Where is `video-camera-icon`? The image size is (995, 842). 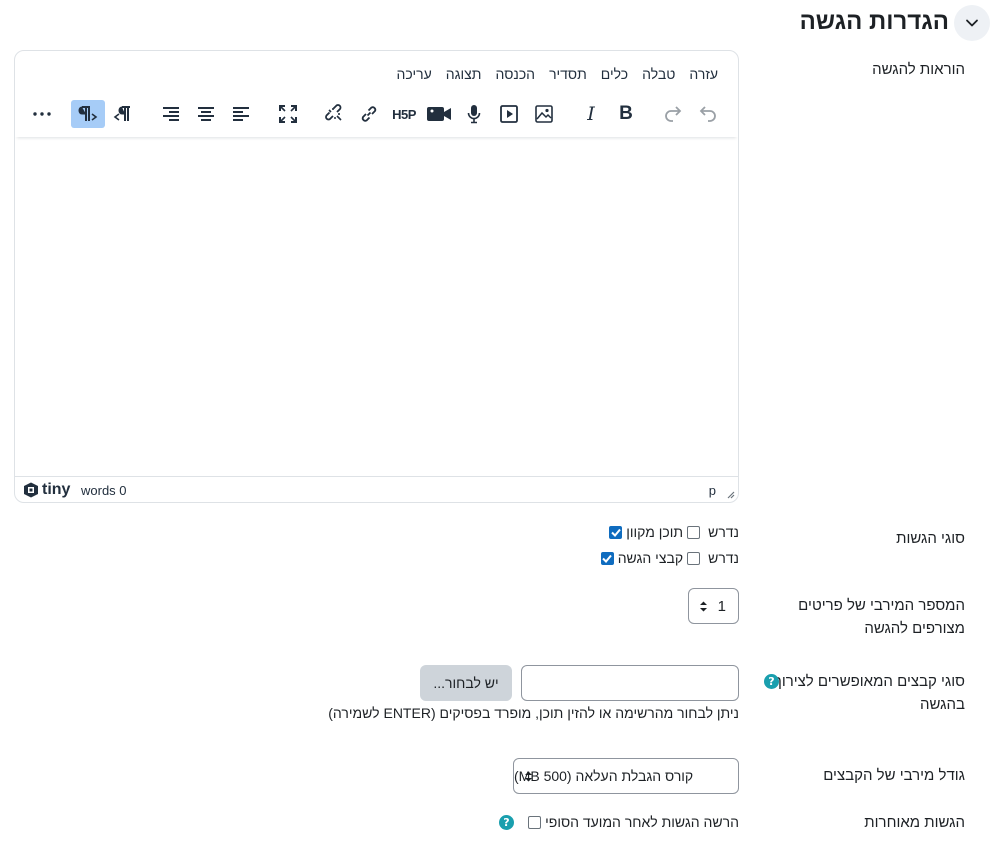
video-camera-icon is located at coordinates (439, 114).